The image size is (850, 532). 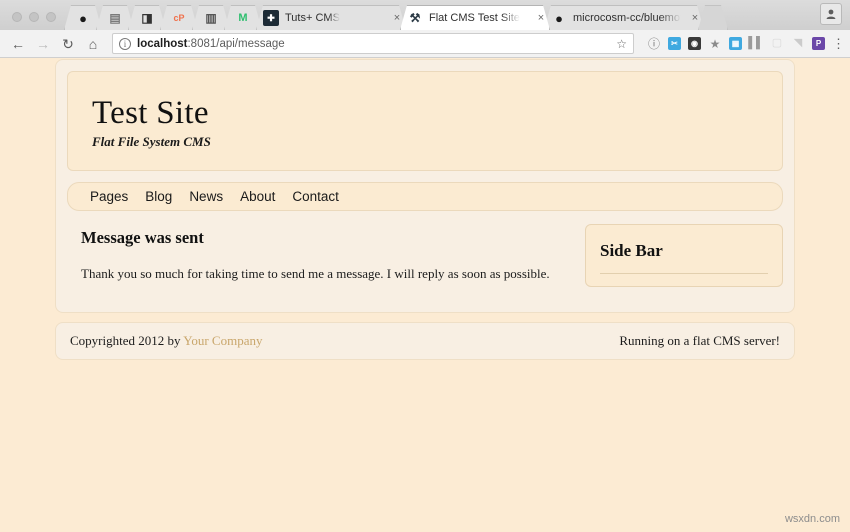 I want to click on pocket-extension-icon: P, so click(x=818, y=43).